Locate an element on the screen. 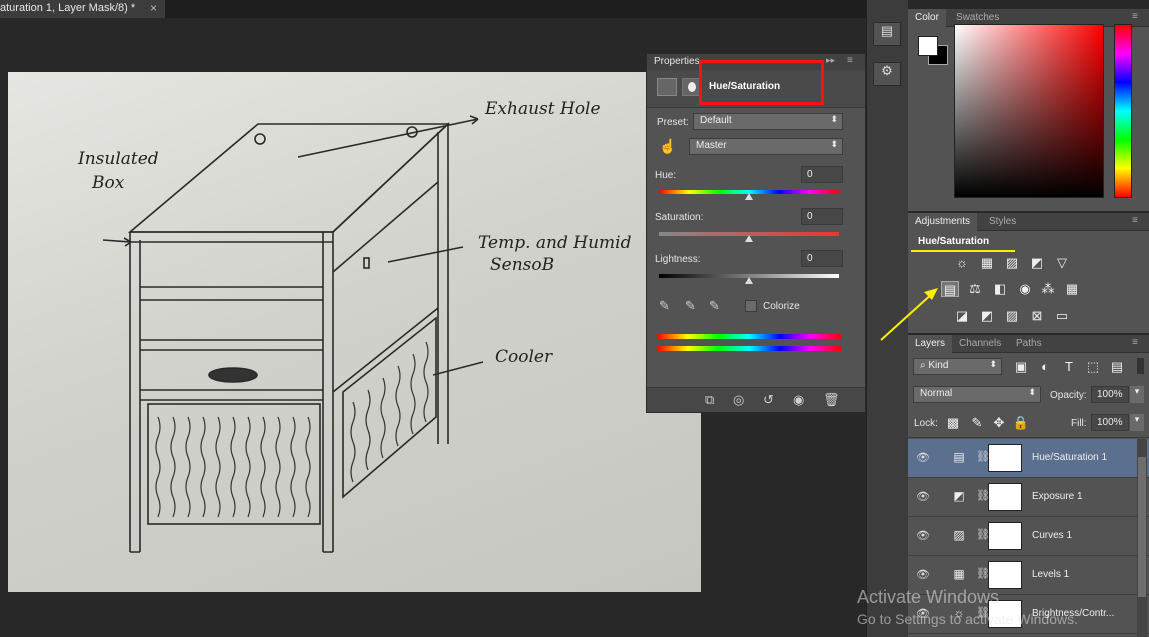  vibrance-icon: ▽ is located at coordinates (1062, 263).